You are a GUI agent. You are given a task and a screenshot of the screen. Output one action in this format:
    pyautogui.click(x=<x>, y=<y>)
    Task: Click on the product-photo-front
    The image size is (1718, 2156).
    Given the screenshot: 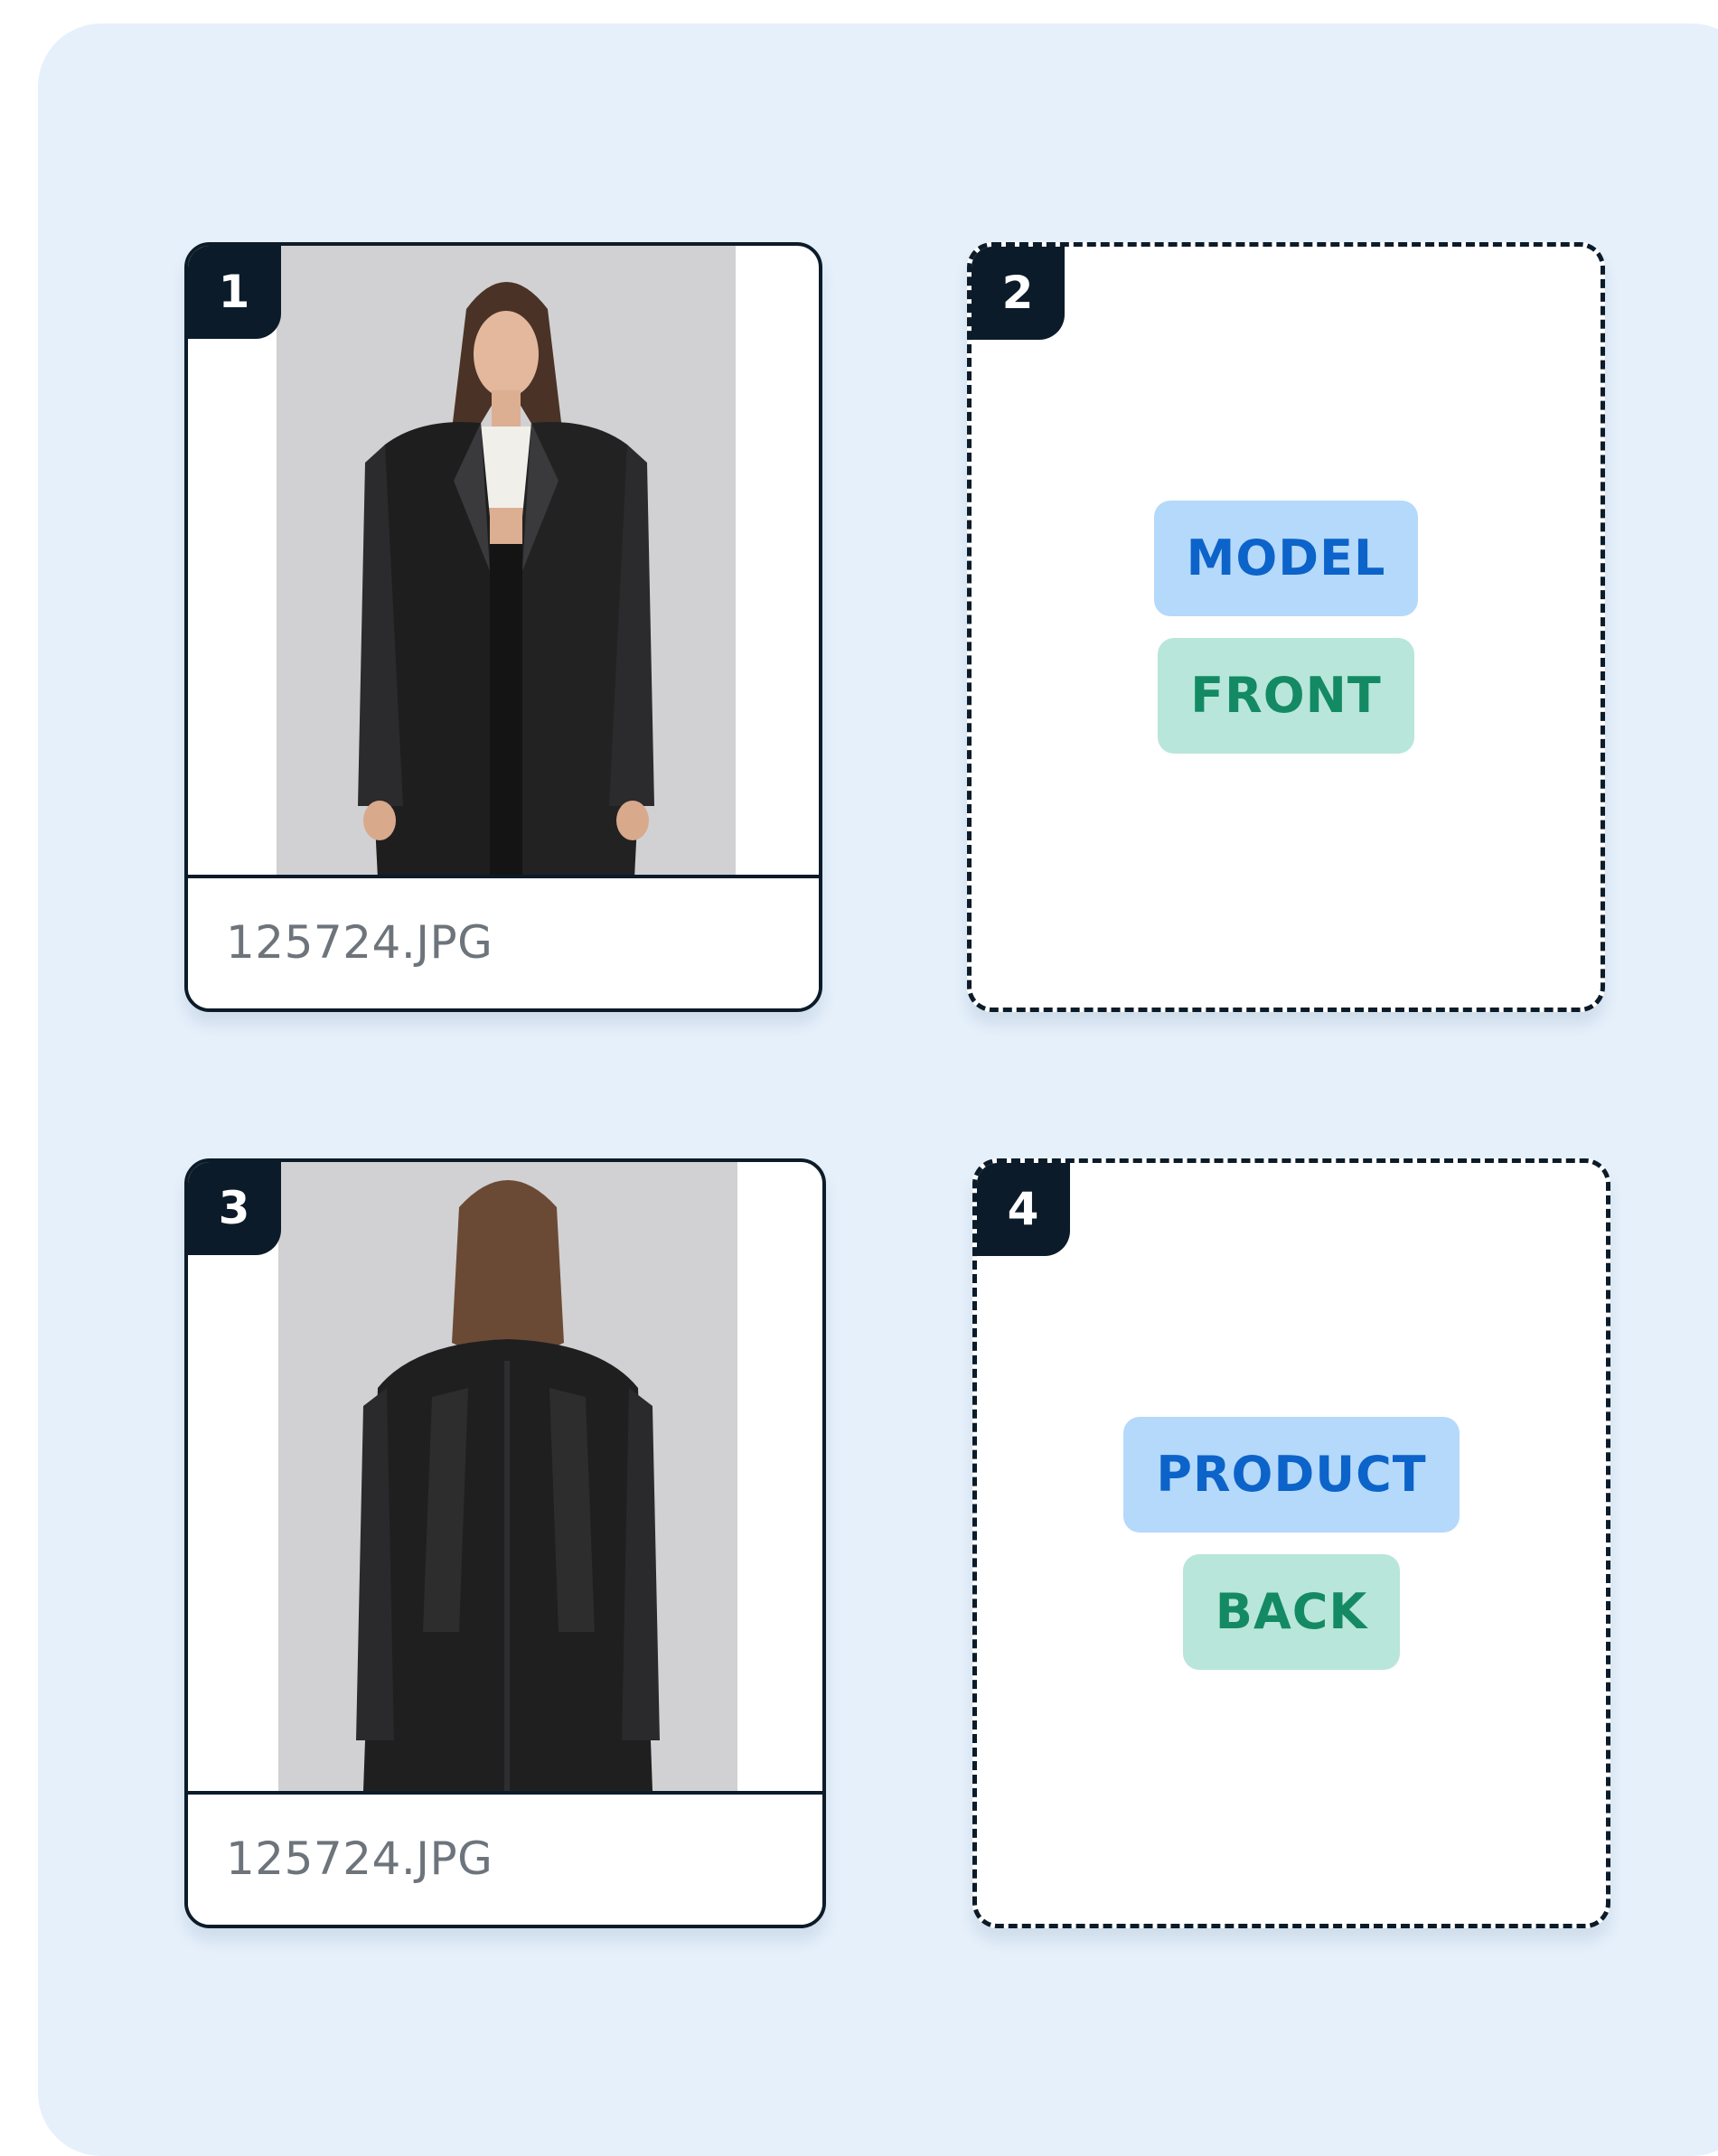 What is the action you would take?
    pyautogui.click(x=507, y=561)
    